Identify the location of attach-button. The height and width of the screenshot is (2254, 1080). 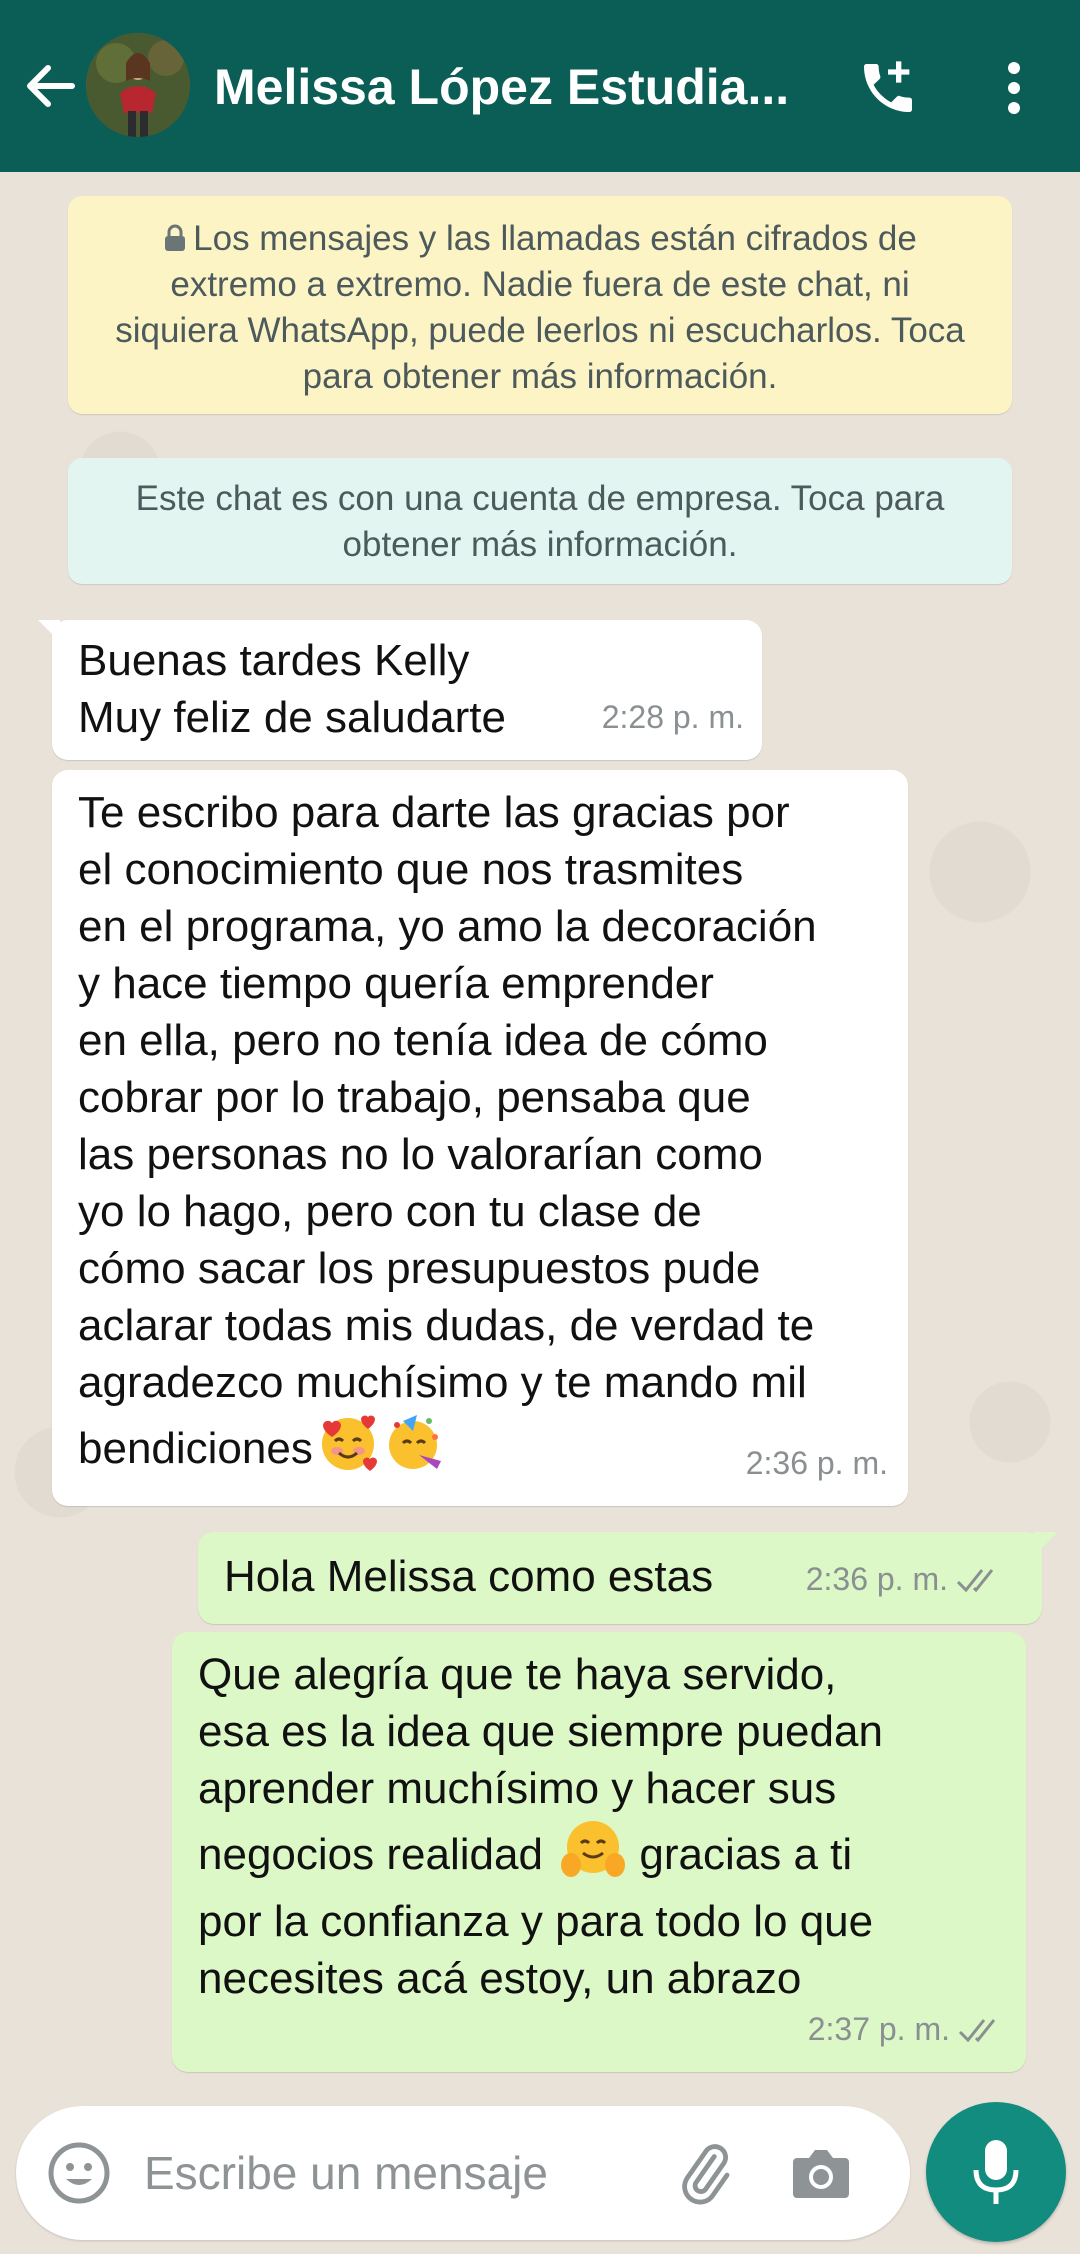
(705, 2173).